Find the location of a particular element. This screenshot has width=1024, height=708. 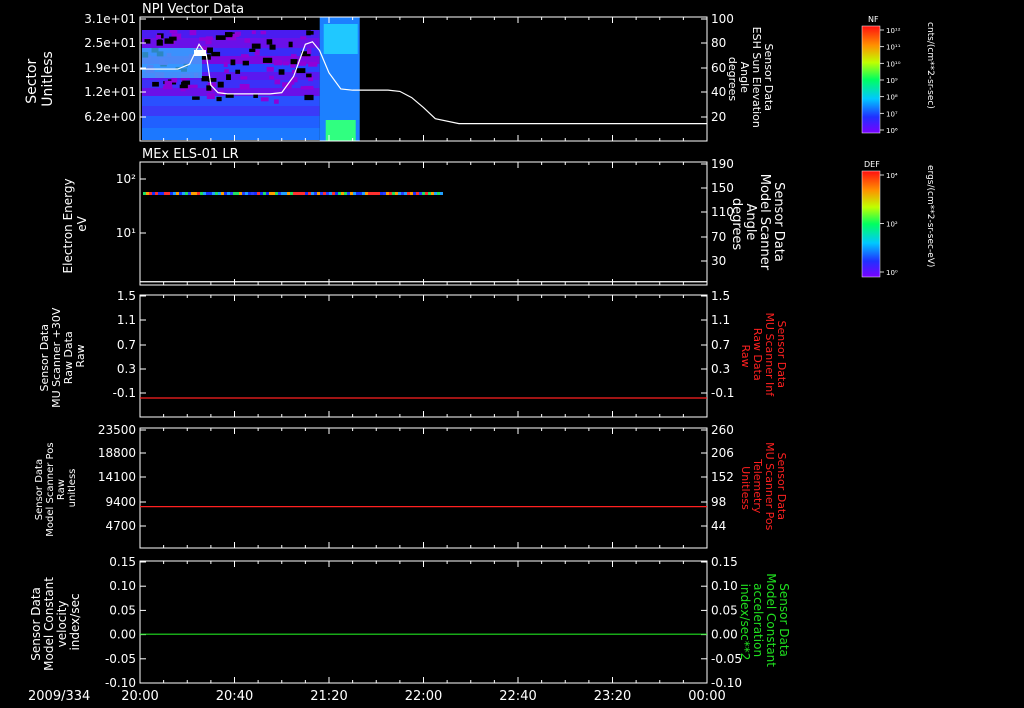

right-tick-label: 44 is located at coordinates (718, 526).